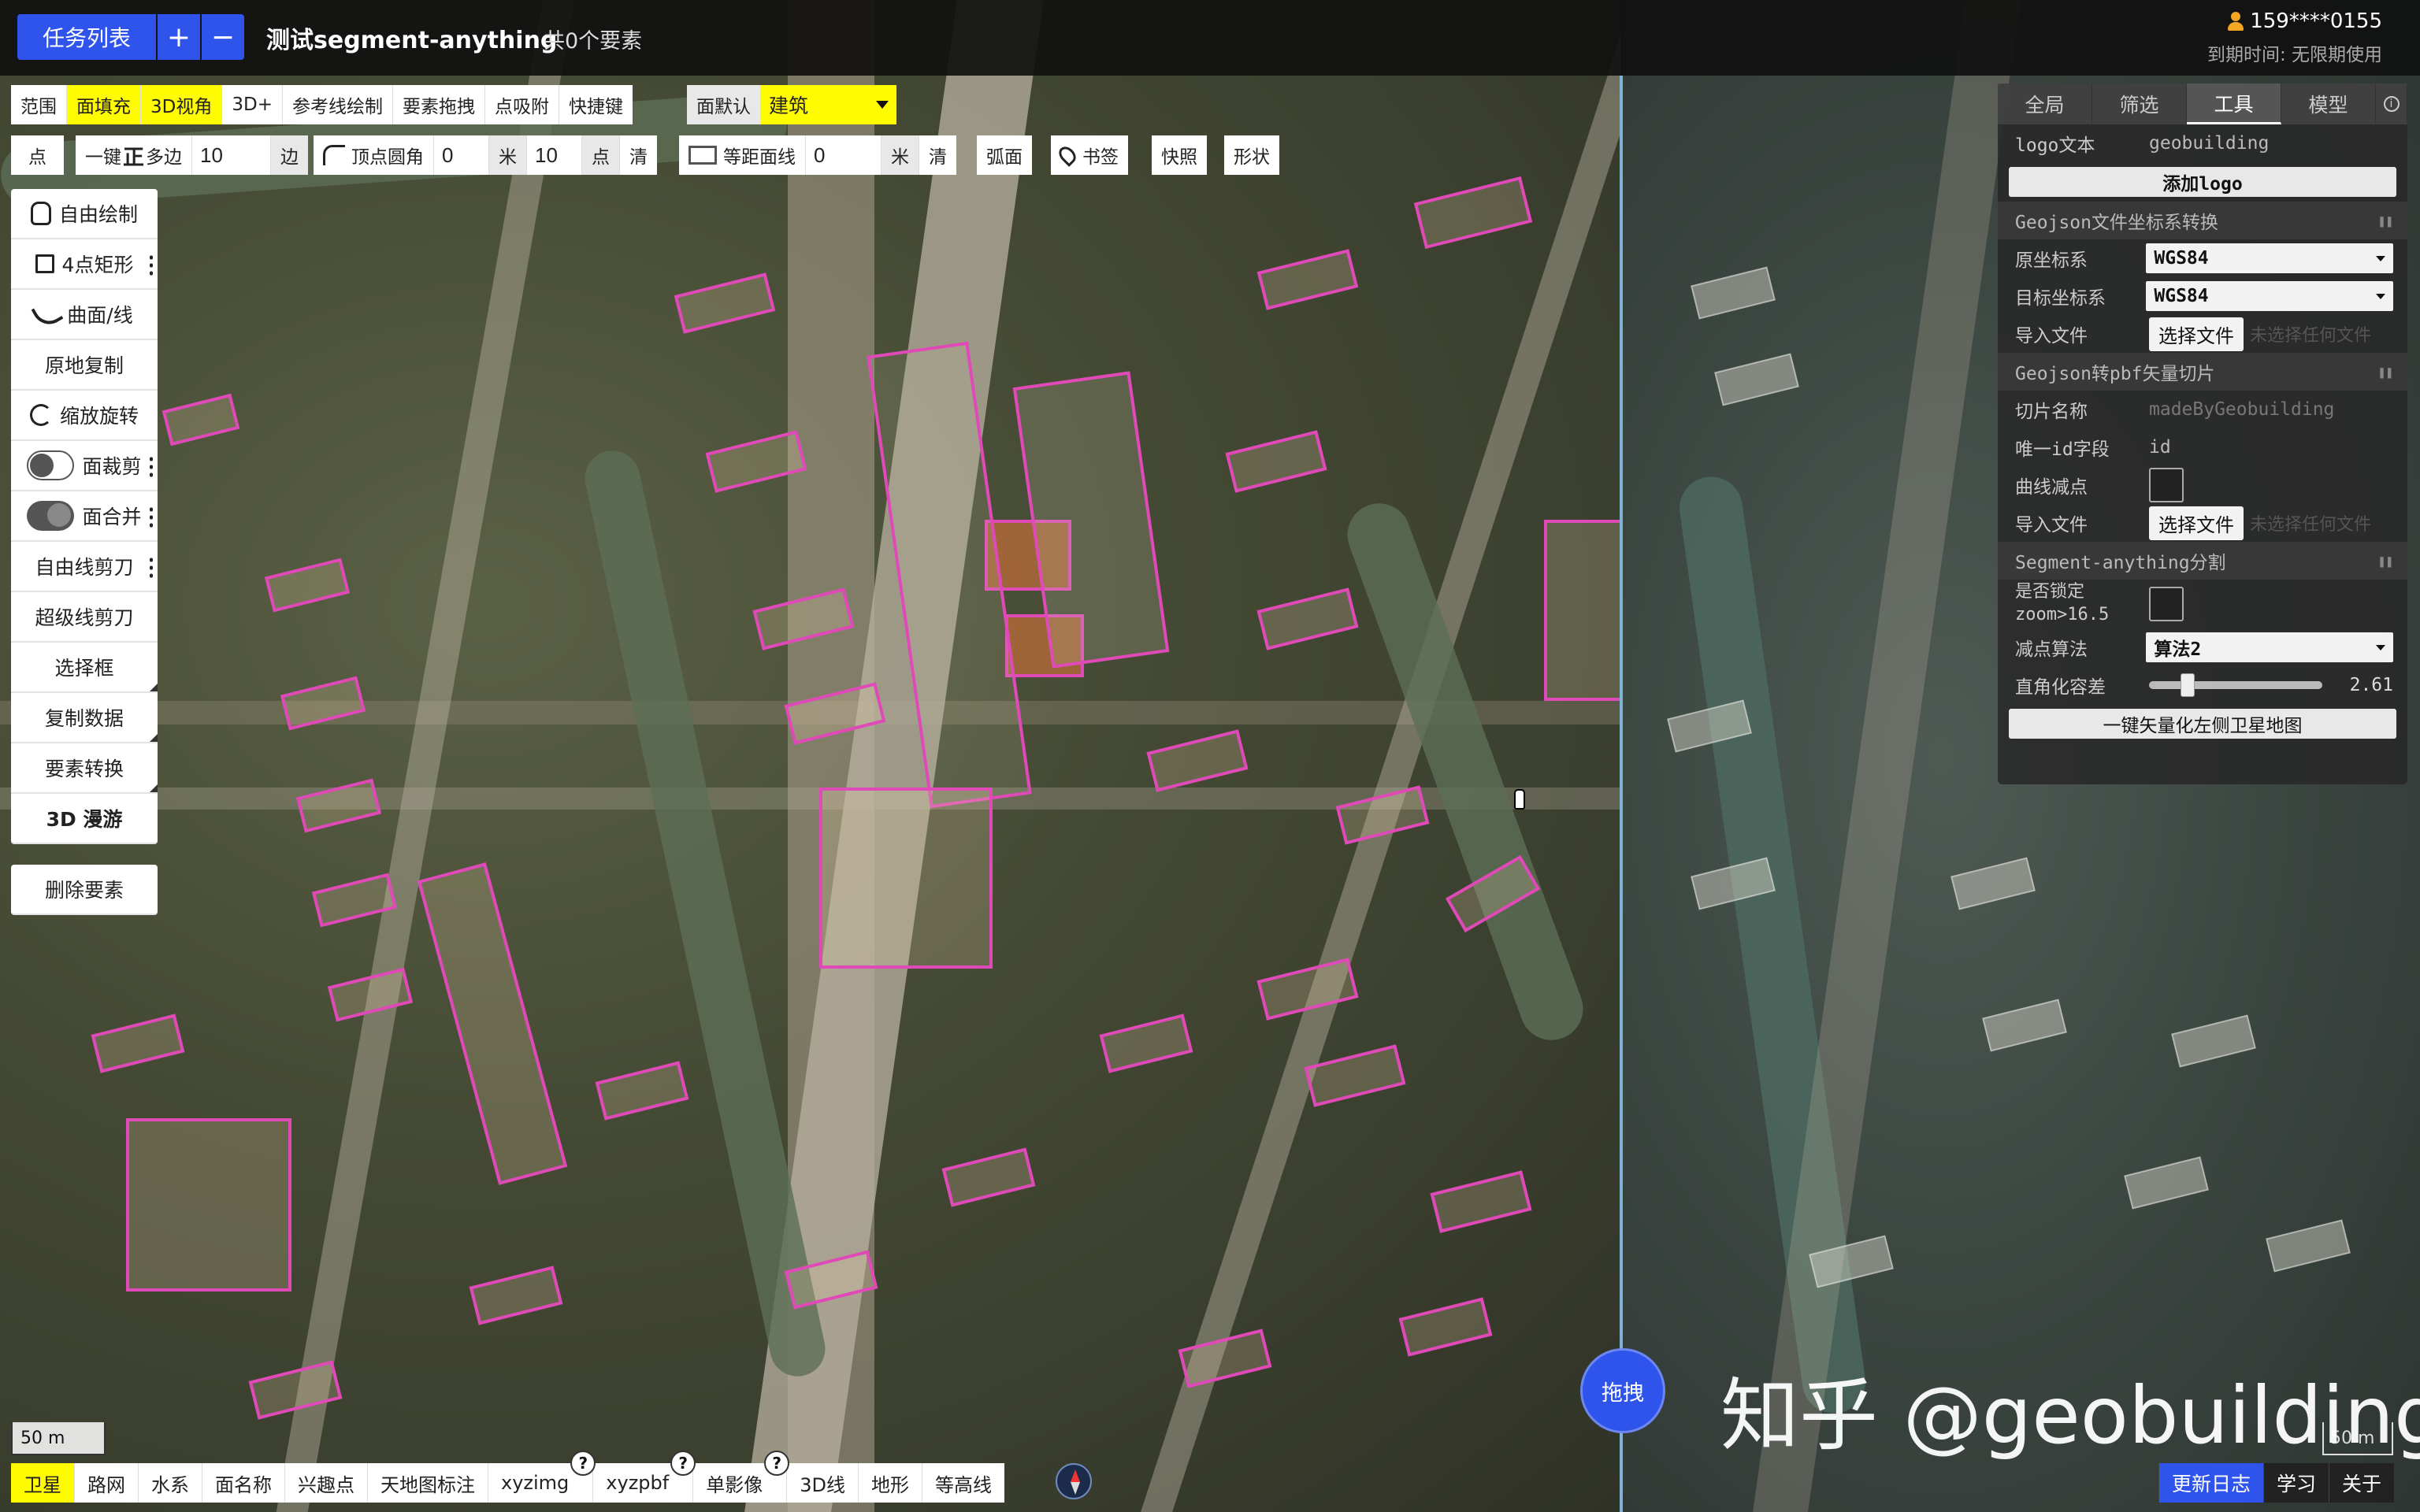 Image resolution: width=2420 pixels, height=1512 pixels. Describe the element at coordinates (428, 1483) in the screenshot. I see `layer-tianditu-labels: 天地图标注` at that location.